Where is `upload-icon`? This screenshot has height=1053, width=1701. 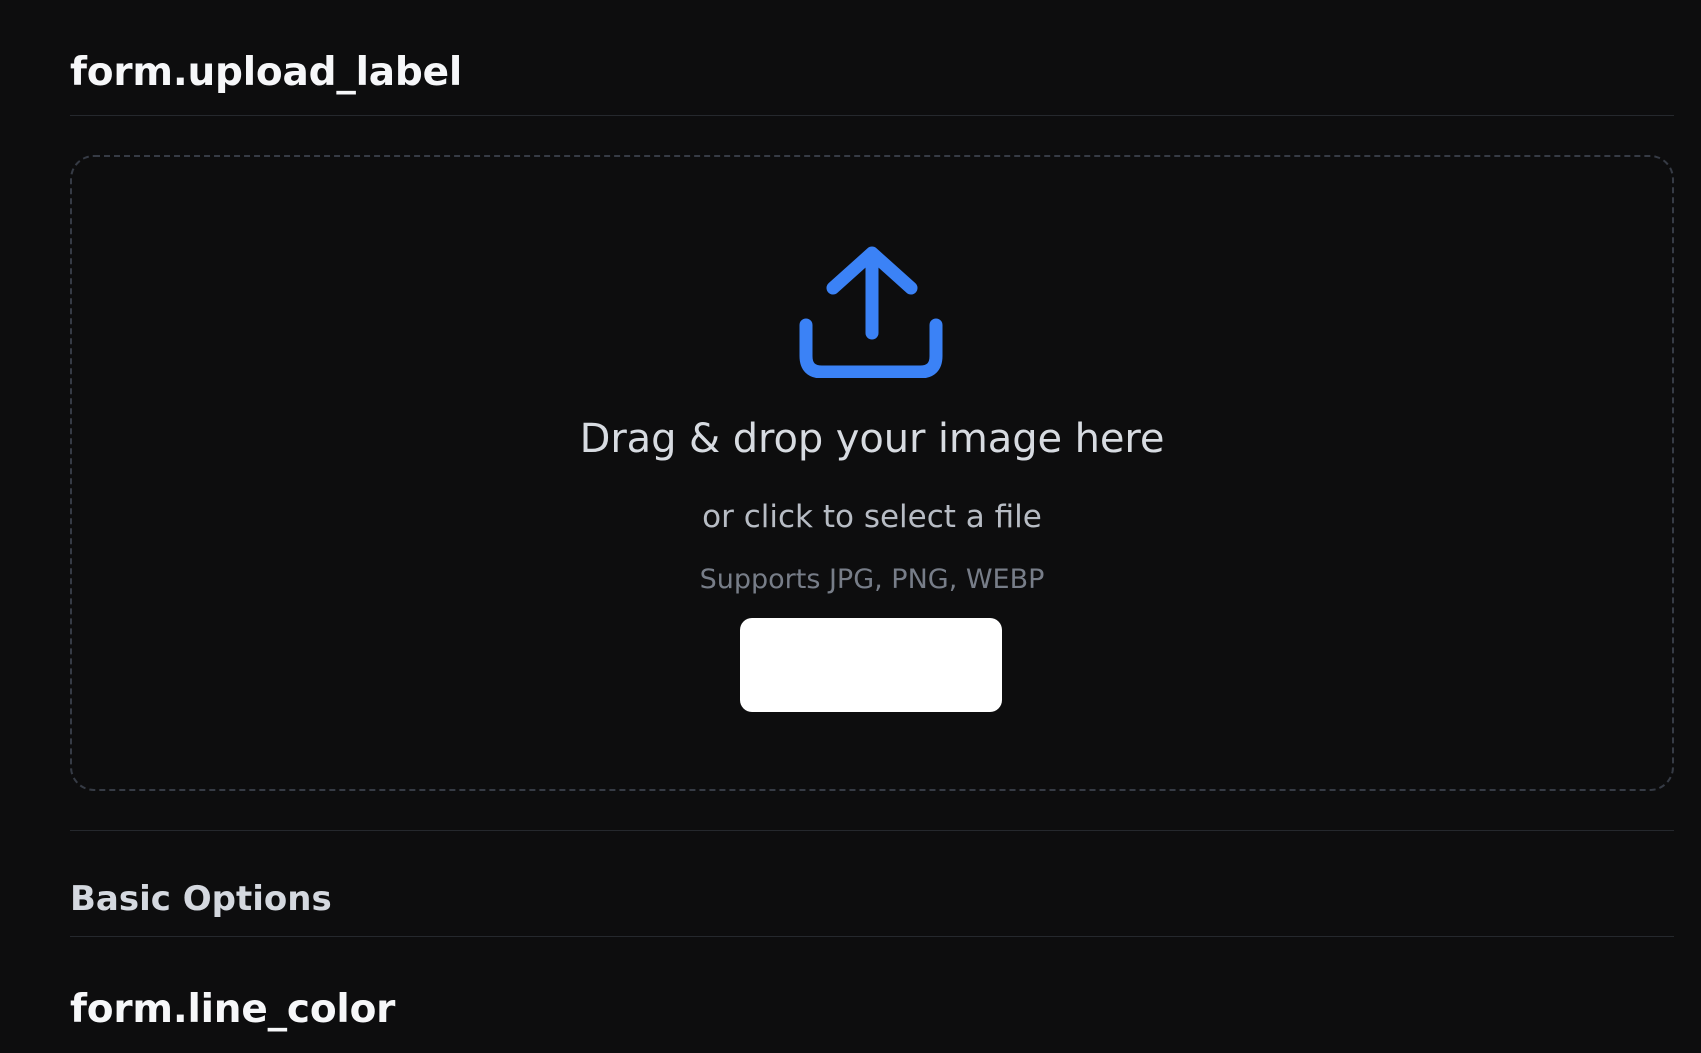 upload-icon is located at coordinates (871, 312).